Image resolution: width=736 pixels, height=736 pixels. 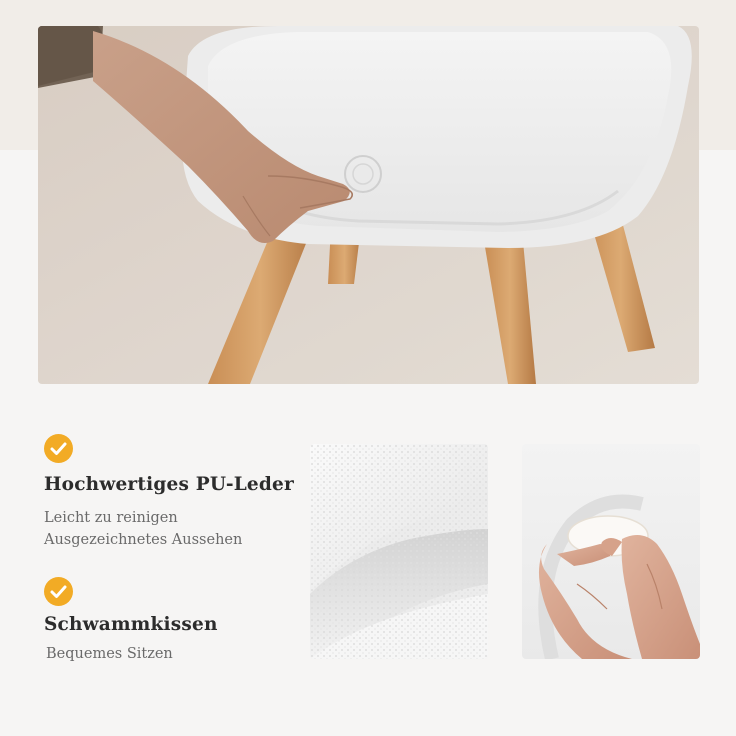 What do you see at coordinates (169, 484) in the screenshot?
I see `feature-title: Hochwertiges PU-Leder` at bounding box center [169, 484].